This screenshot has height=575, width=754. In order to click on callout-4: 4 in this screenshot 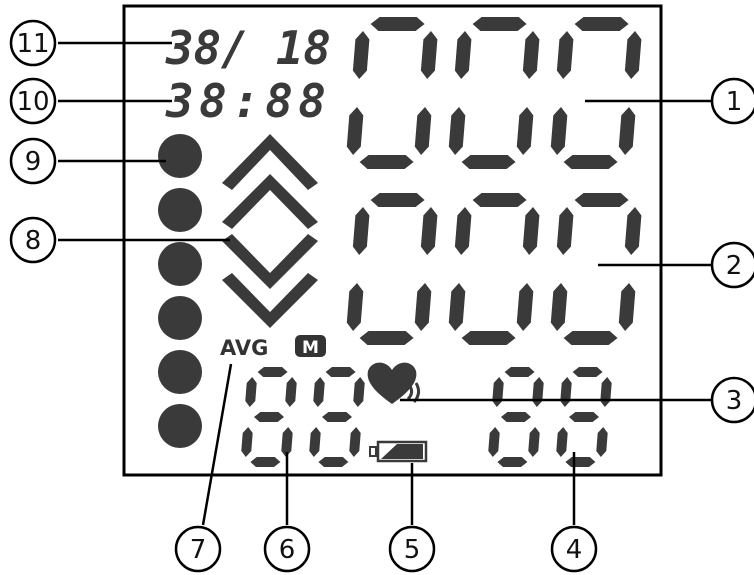, I will do `click(574, 549)`.